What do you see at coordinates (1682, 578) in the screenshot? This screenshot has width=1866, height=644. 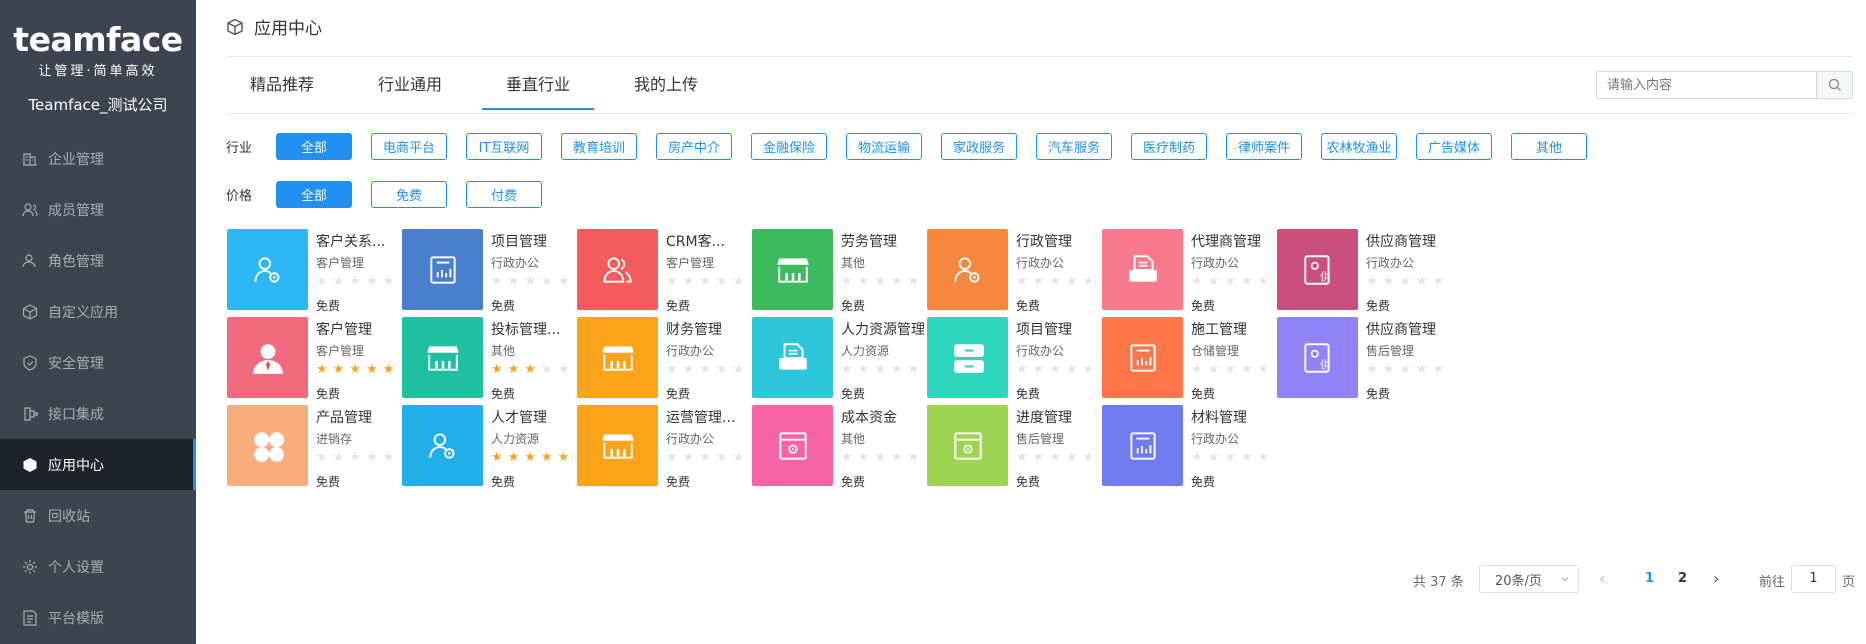 I see `page-button-2: 2` at bounding box center [1682, 578].